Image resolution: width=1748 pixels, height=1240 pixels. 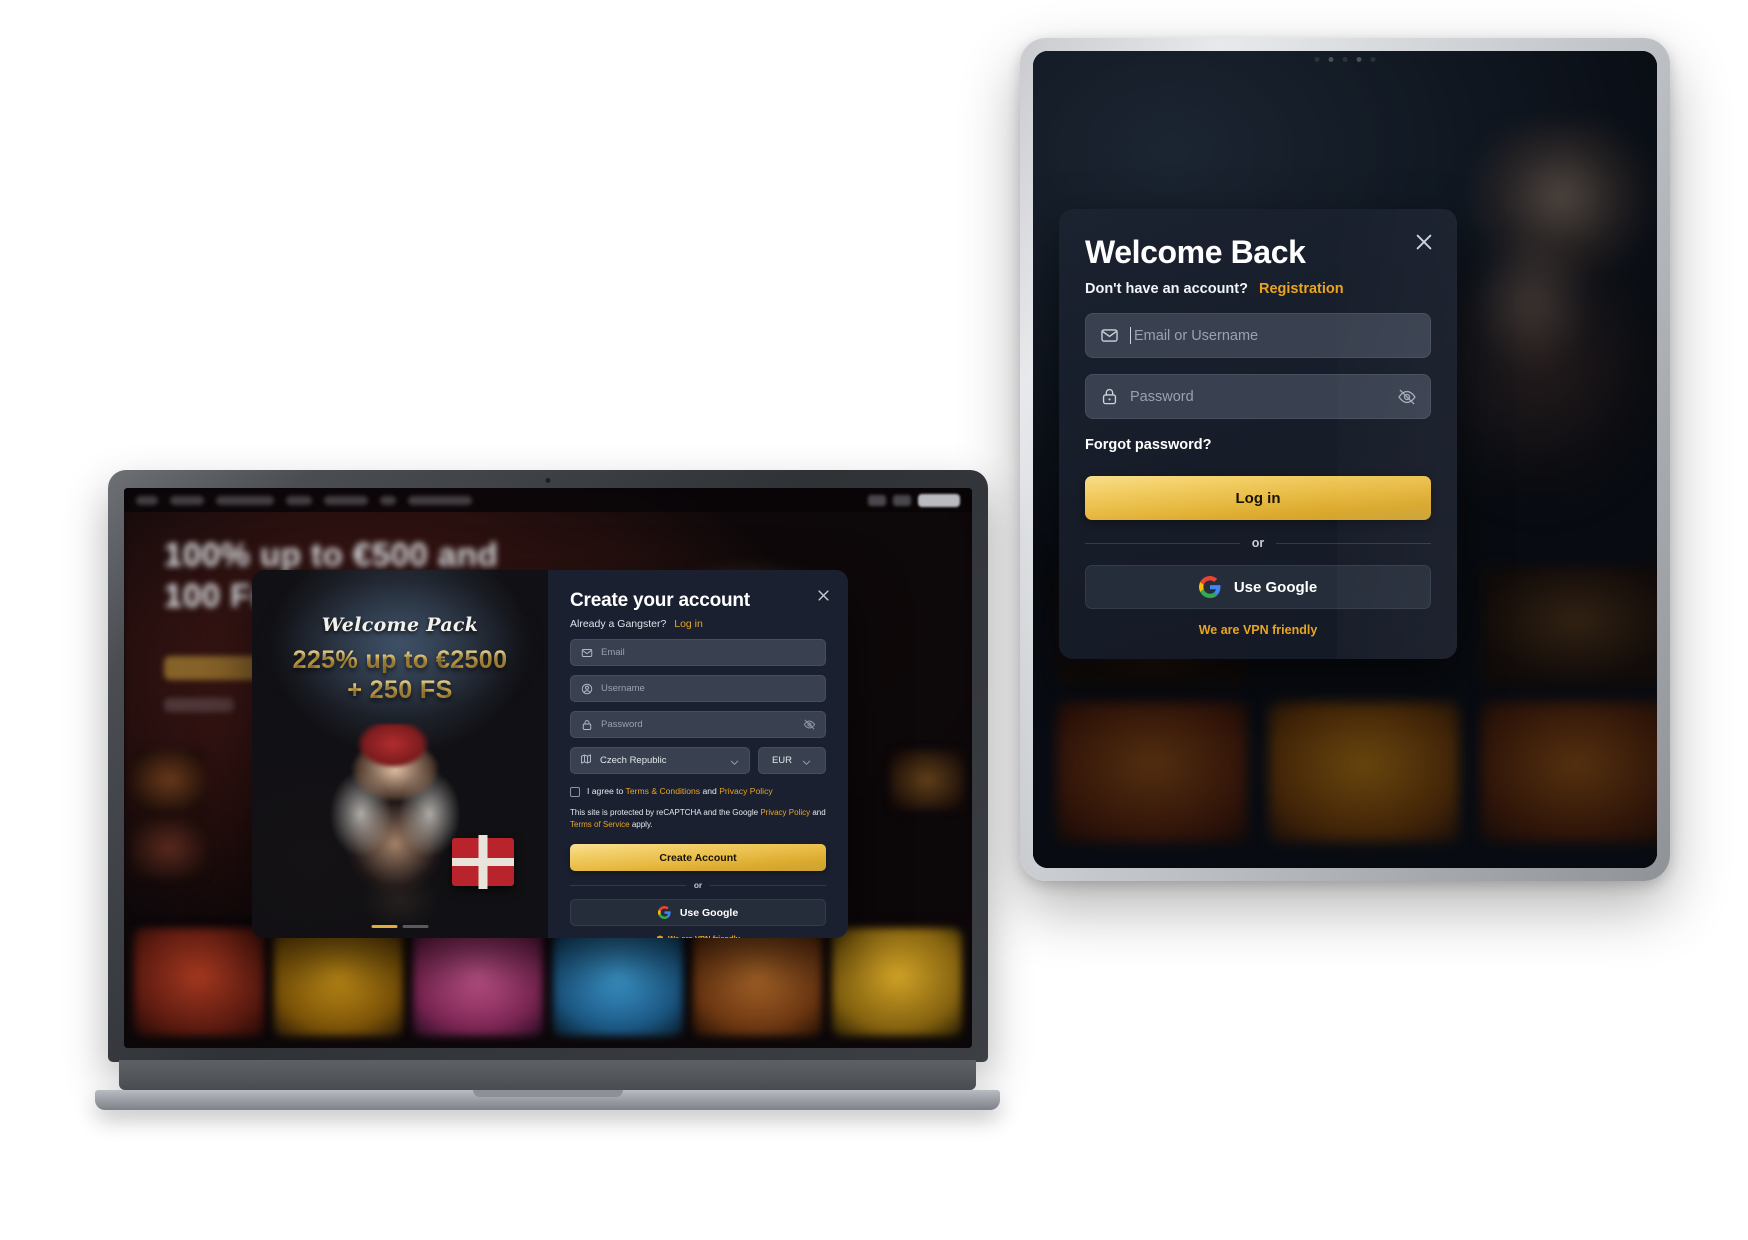 I want to click on email-placeholder: Email or Username, so click(x=1196, y=335).